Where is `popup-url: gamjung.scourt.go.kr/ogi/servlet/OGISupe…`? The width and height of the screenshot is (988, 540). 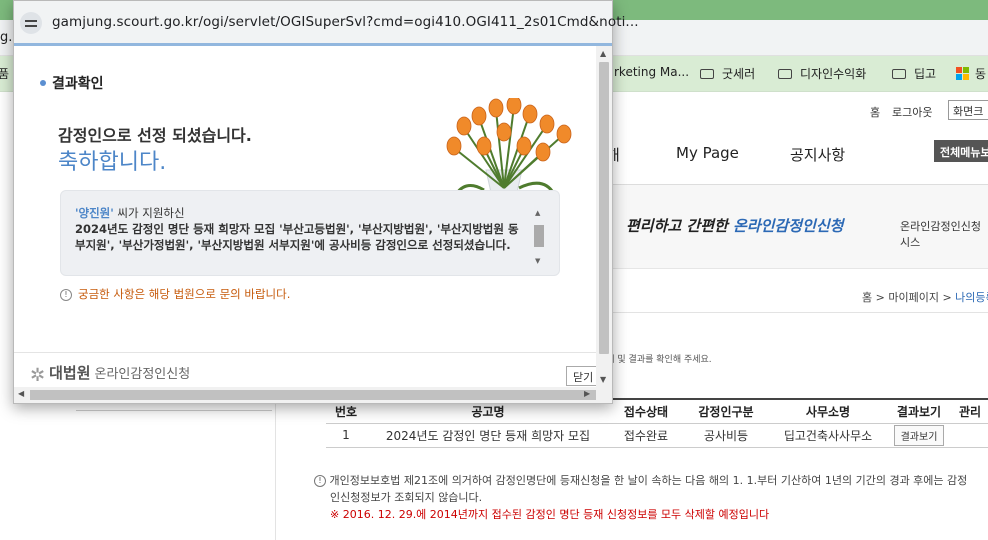
popup-url: gamjung.scourt.go.kr/ogi/servlet/OGISupe… is located at coordinates (345, 22).